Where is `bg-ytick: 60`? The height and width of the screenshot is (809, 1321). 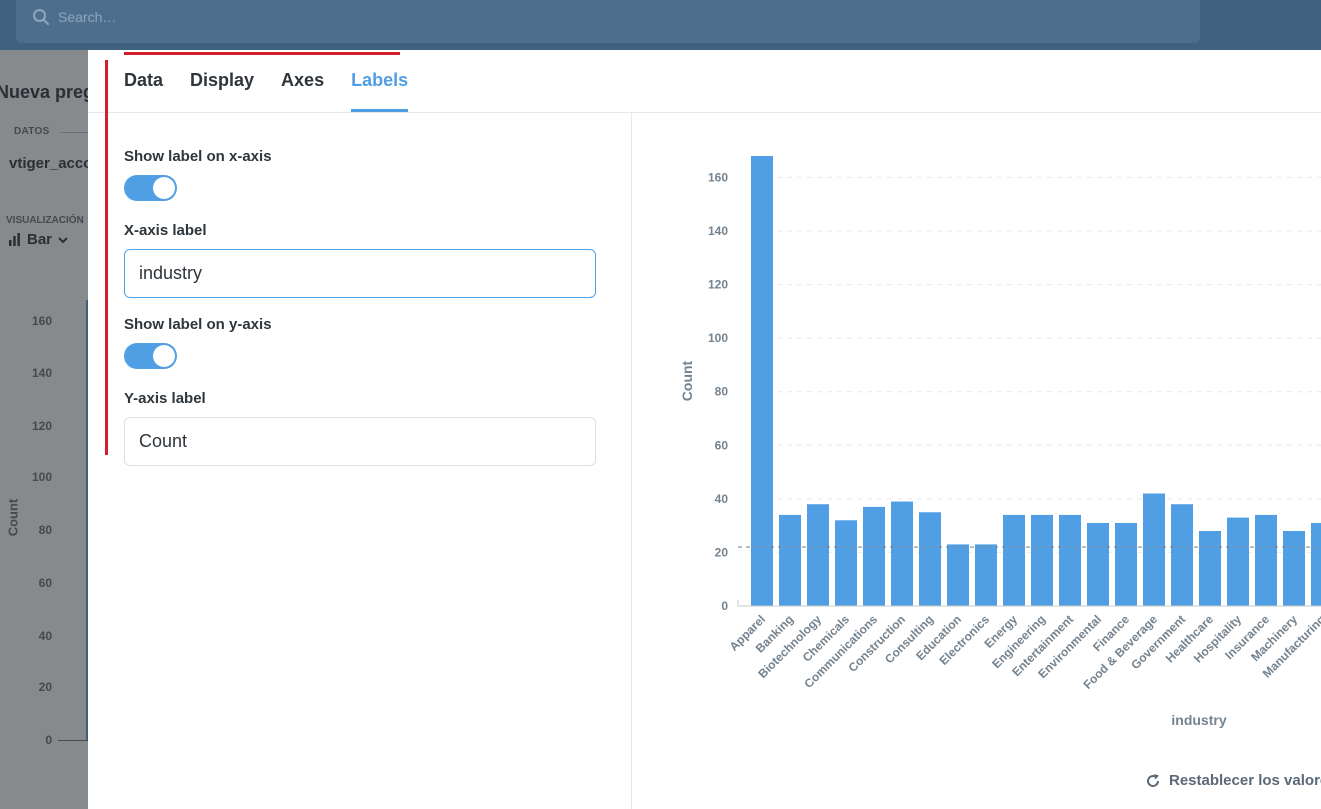 bg-ytick: 60 is located at coordinates (45, 583).